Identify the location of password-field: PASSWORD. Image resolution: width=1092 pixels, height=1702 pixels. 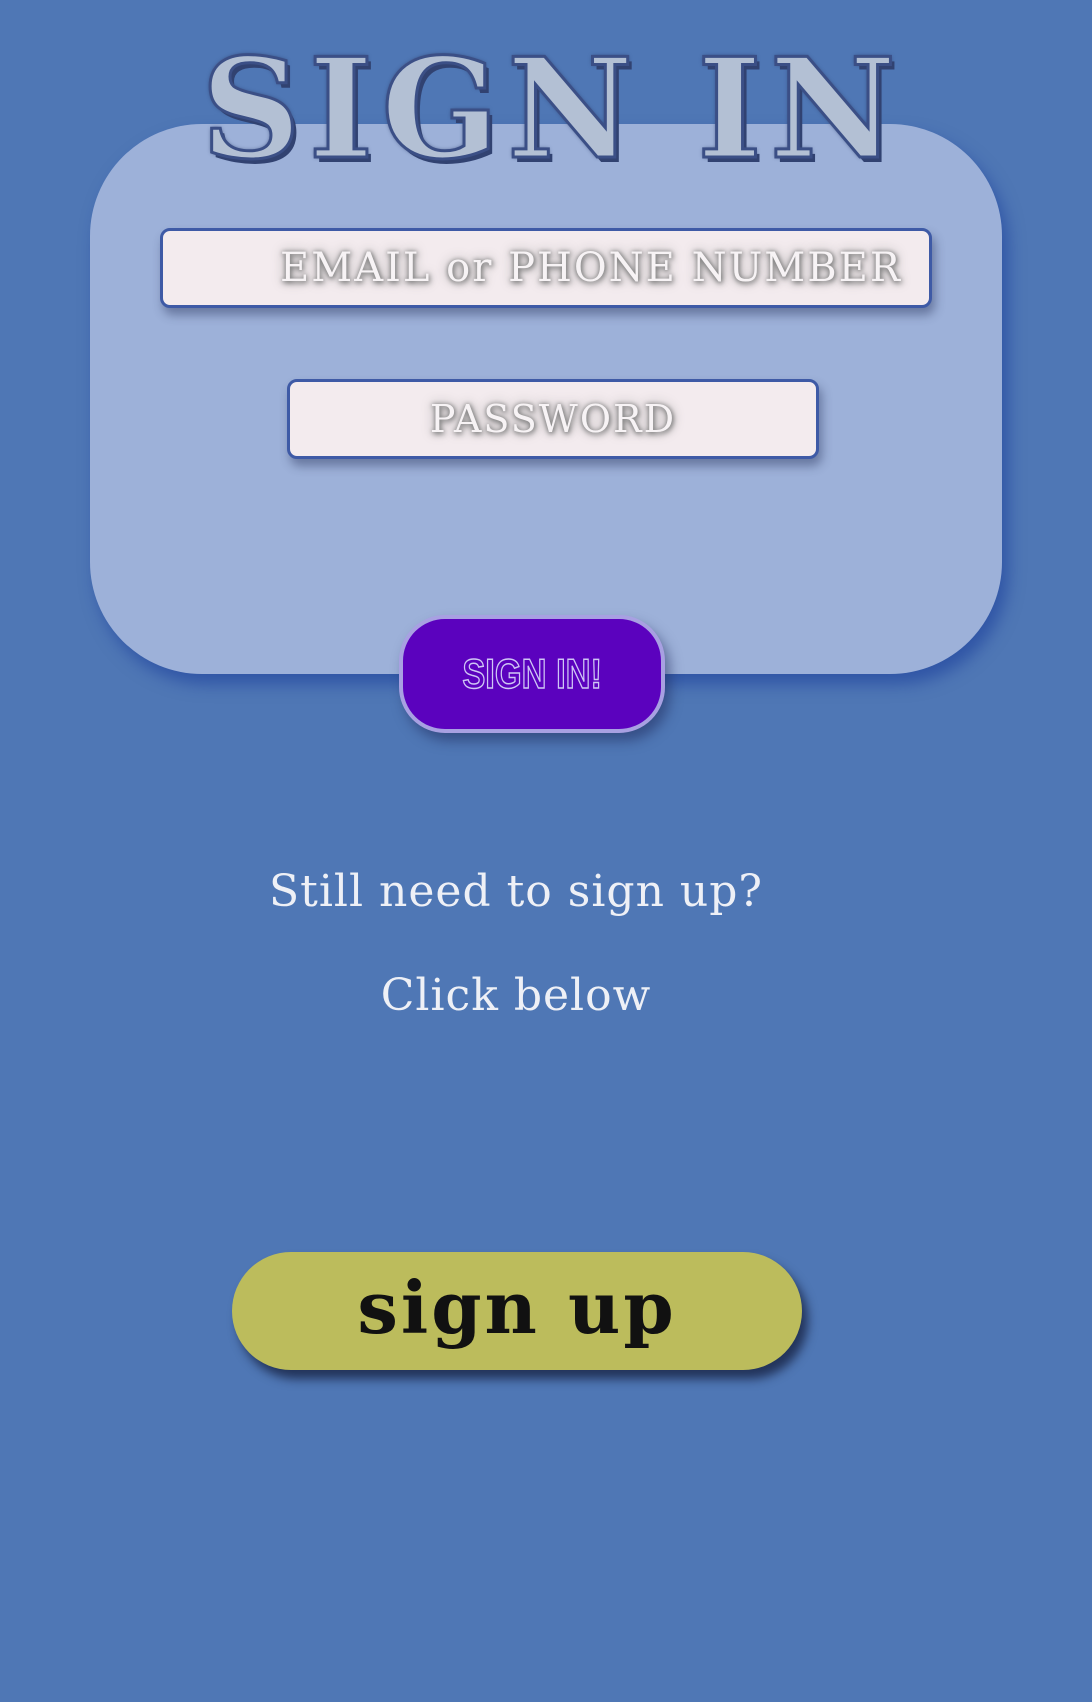
(553, 419).